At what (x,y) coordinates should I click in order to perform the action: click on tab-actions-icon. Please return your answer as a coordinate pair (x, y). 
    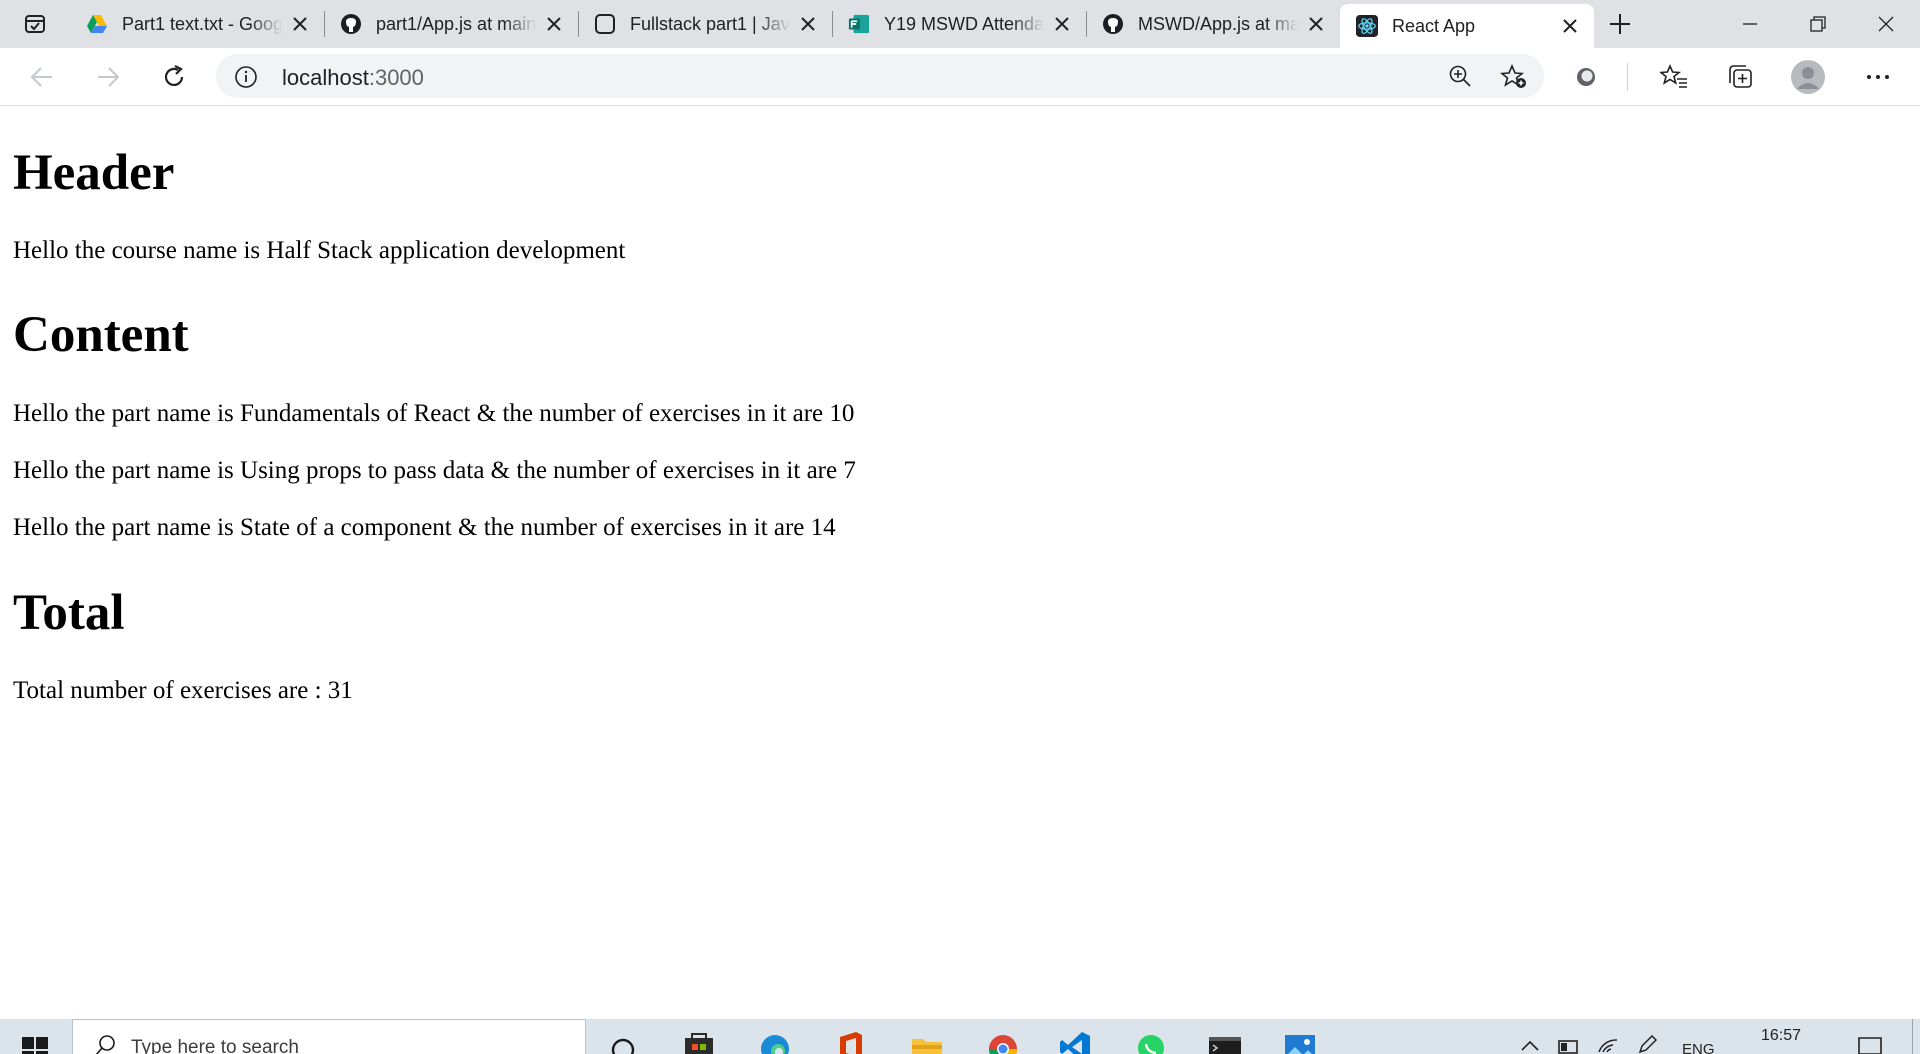
    Looking at the image, I should click on (35, 24).